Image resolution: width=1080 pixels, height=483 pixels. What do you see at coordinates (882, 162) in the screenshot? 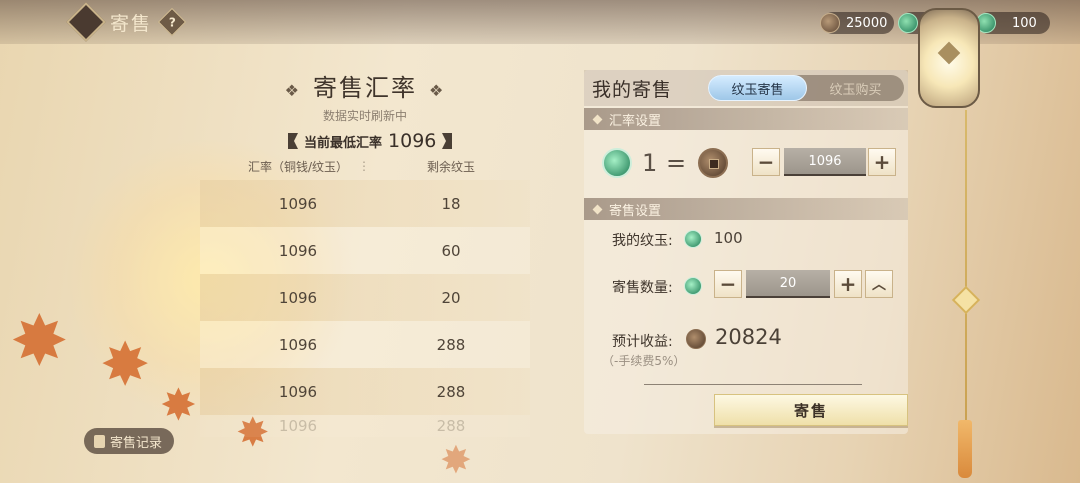
I see `rate-increase-button: +` at bounding box center [882, 162].